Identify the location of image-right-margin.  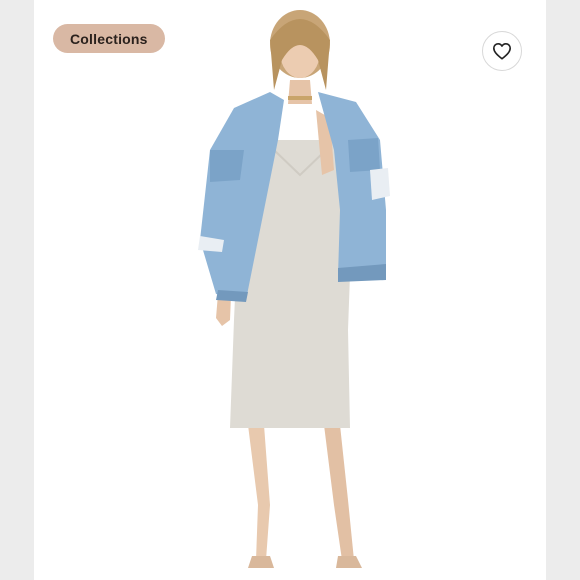
(563, 290).